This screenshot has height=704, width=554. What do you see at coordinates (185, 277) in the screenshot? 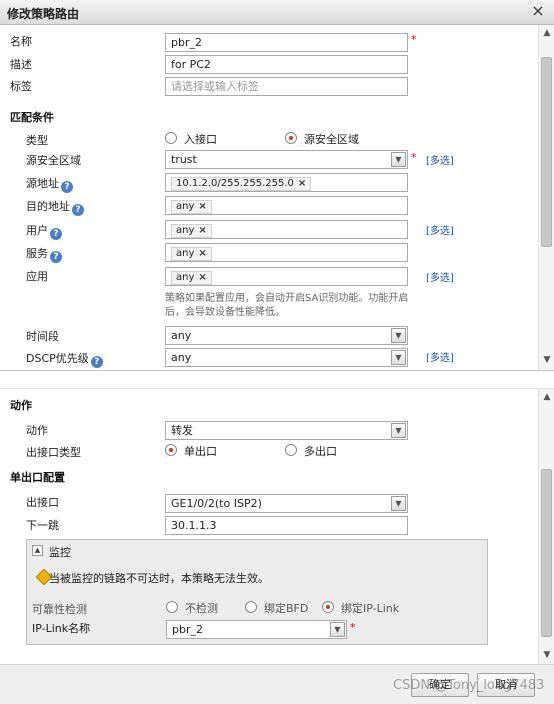
I see `app-tag-text: any` at bounding box center [185, 277].